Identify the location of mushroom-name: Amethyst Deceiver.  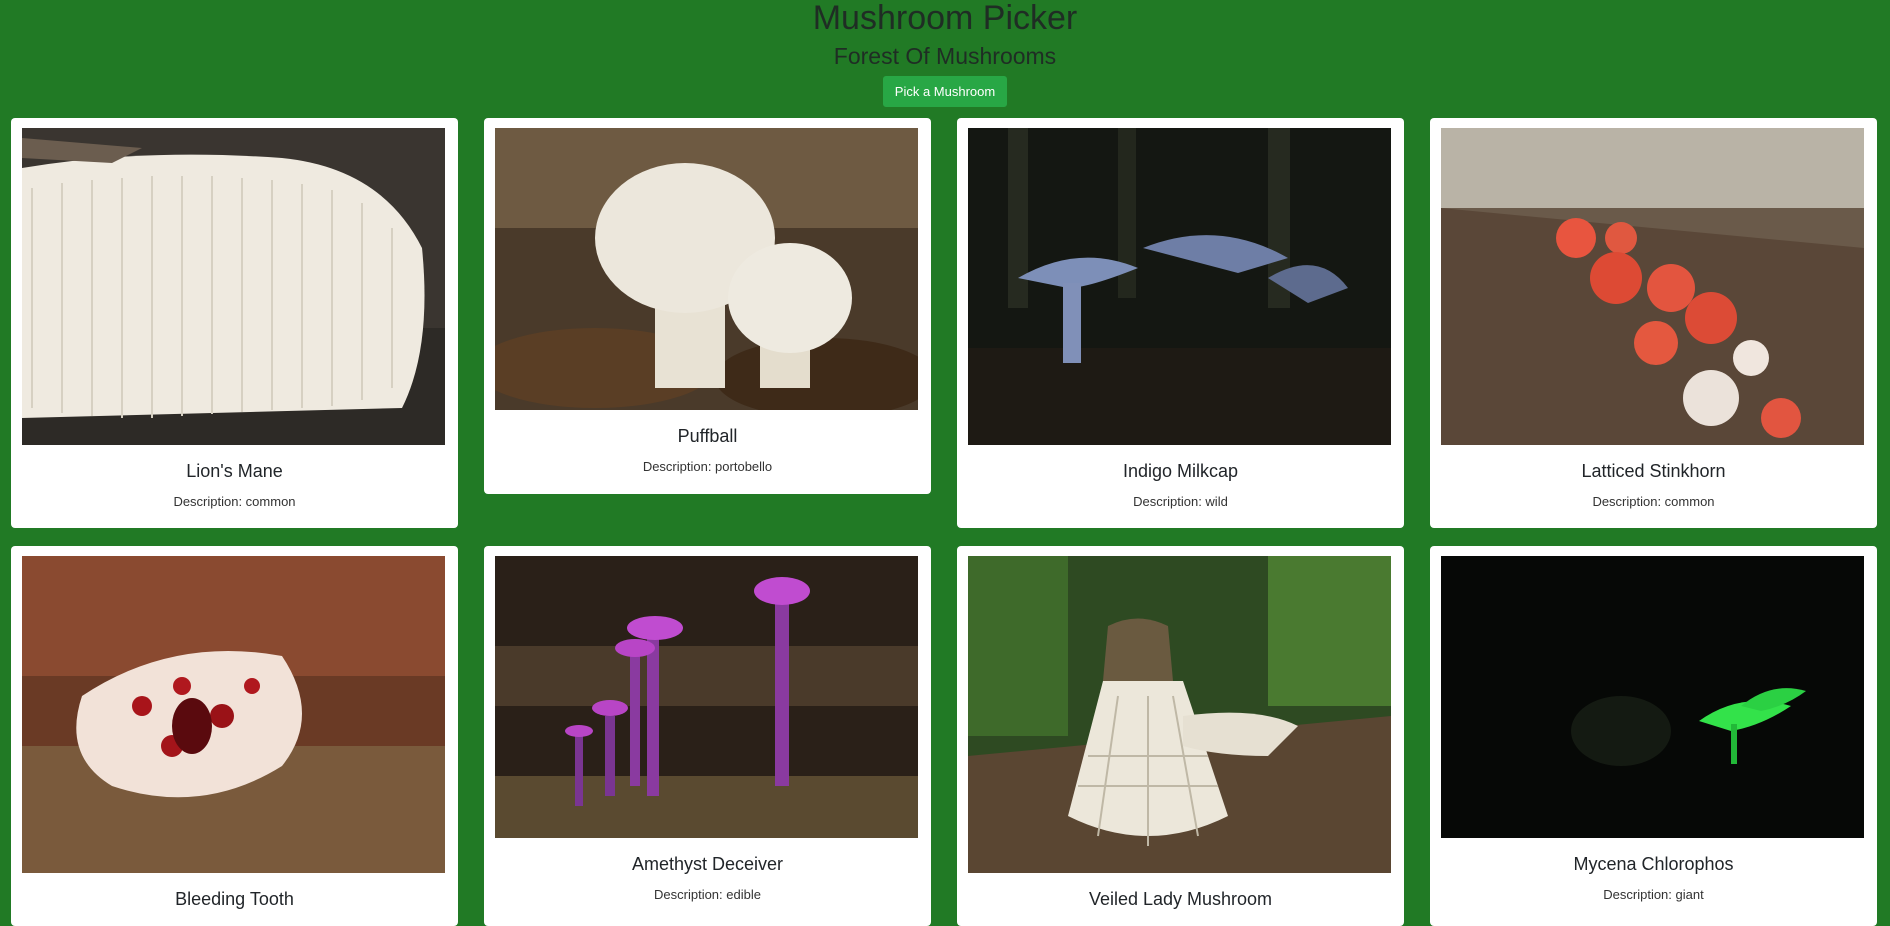
(707, 864).